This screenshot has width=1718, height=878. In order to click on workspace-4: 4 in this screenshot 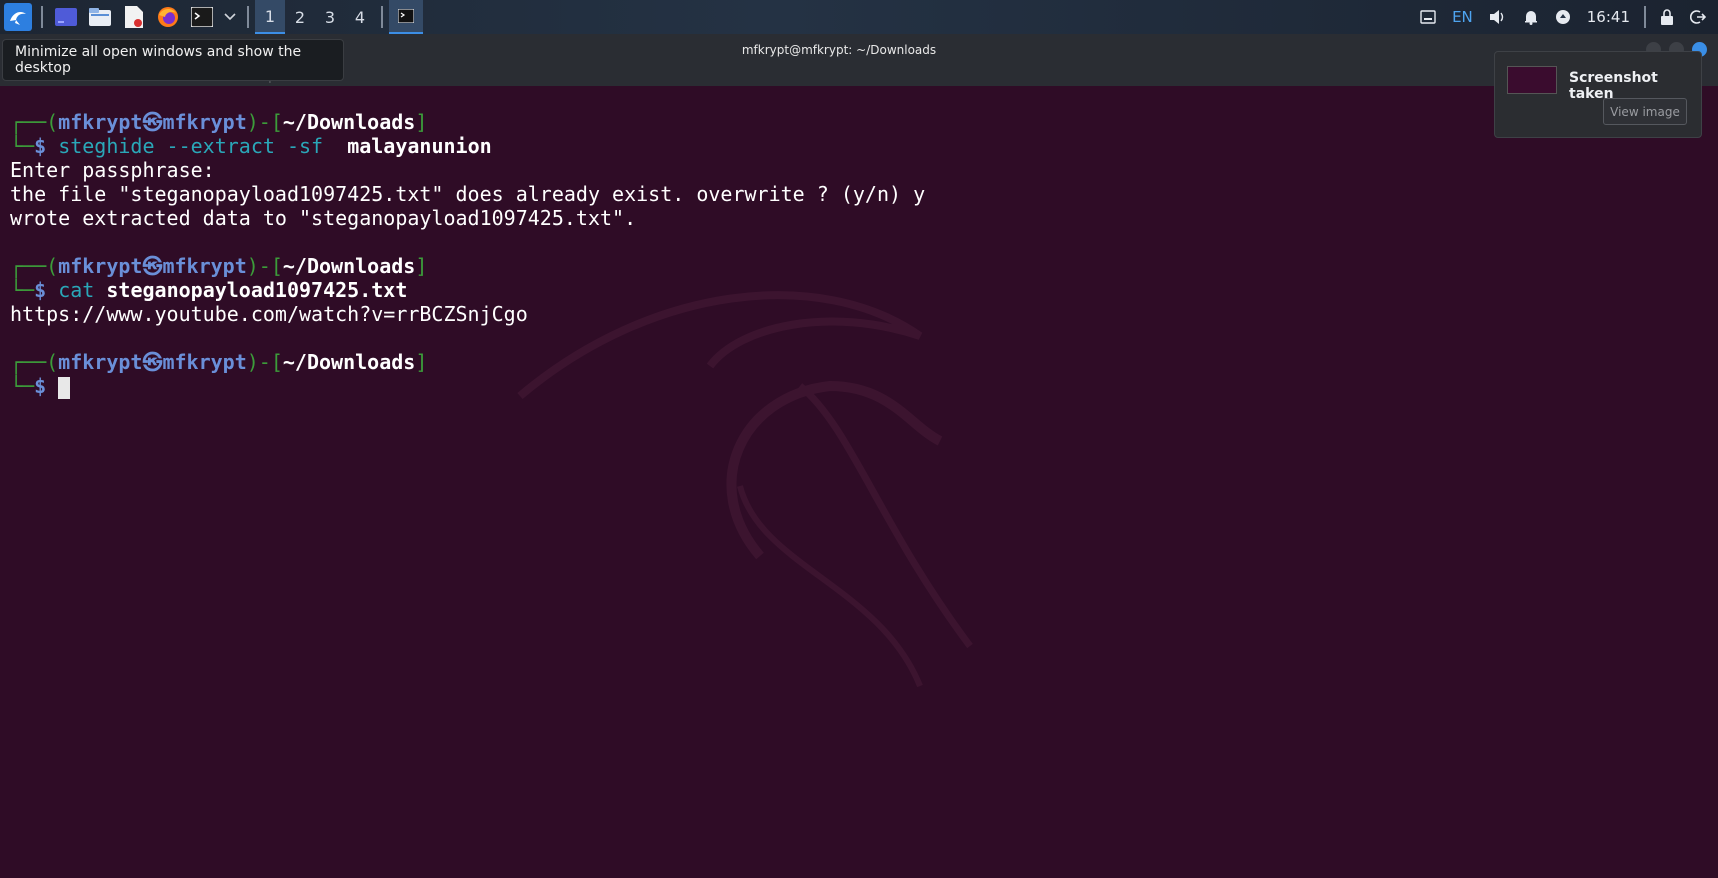, I will do `click(360, 17)`.